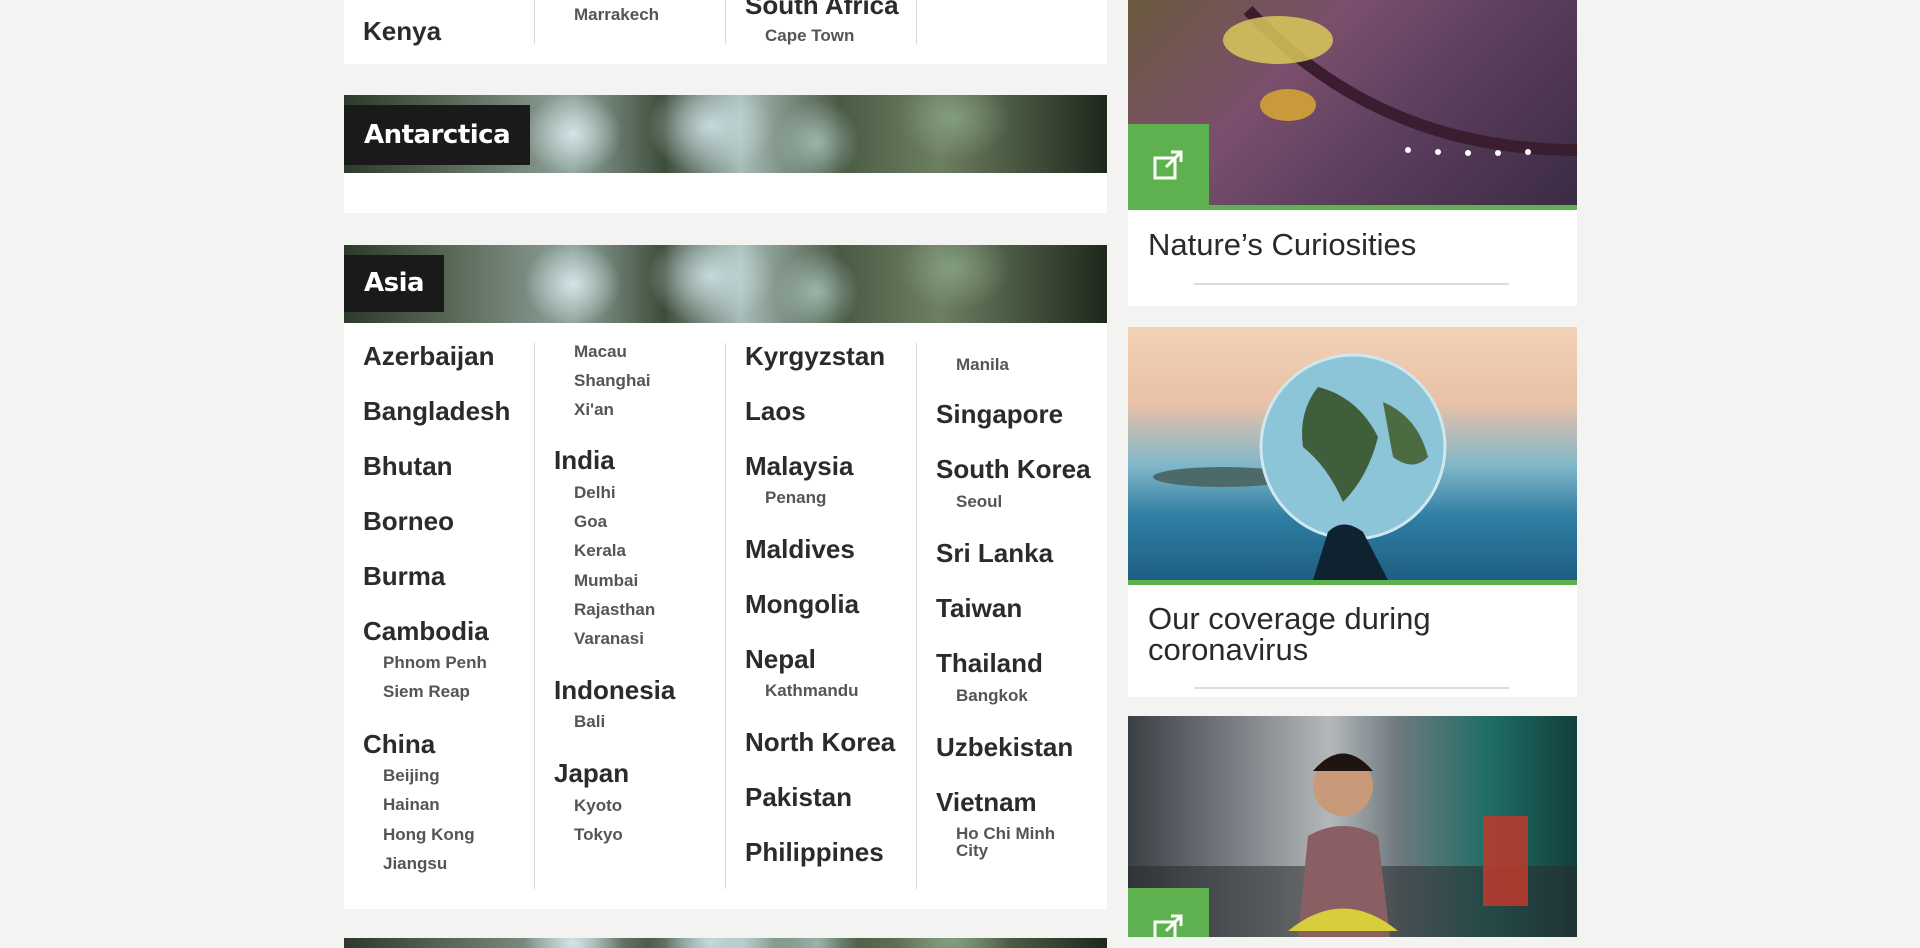  Describe the element at coordinates (798, 797) in the screenshot. I see `country-link-pakistan: Pakistan` at that location.